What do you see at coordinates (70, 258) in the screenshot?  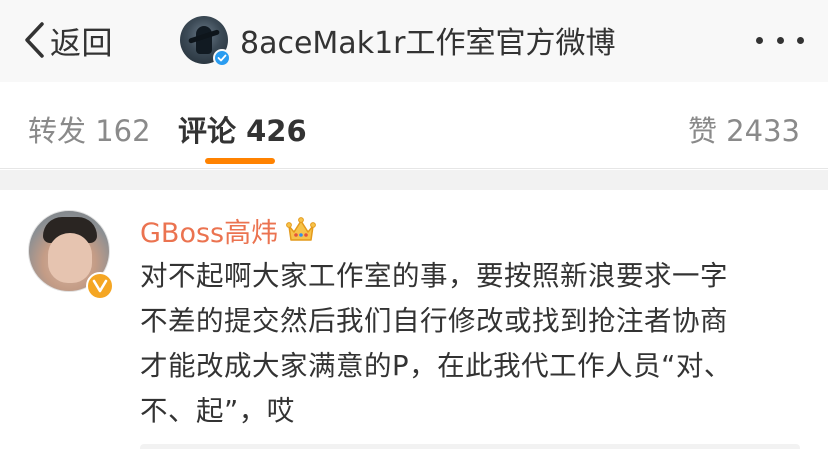 I see `avatar-face` at bounding box center [70, 258].